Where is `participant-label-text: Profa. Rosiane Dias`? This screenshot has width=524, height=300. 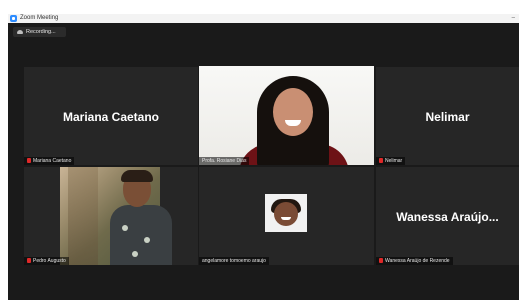 participant-label-text: Profa. Rosiane Dias is located at coordinates (224, 161).